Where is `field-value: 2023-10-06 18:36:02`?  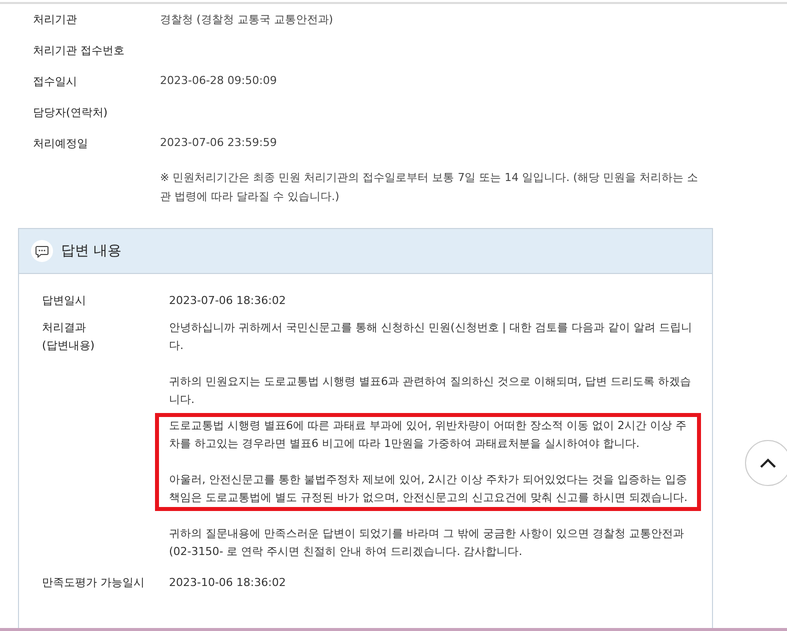 field-value: 2023-10-06 18:36:02 is located at coordinates (227, 583).